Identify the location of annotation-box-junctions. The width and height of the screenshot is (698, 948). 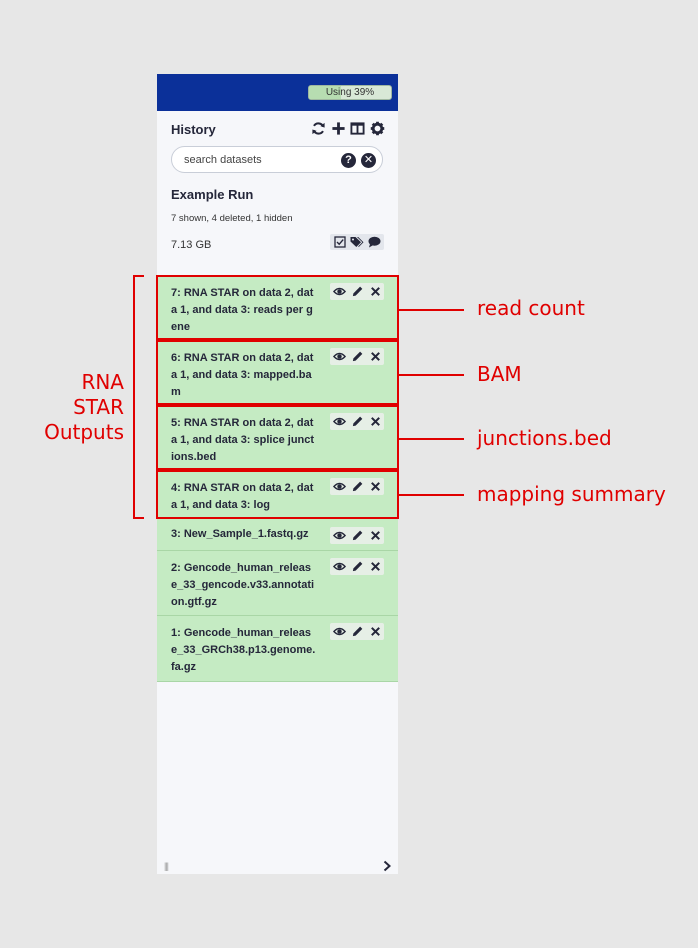
(277, 437).